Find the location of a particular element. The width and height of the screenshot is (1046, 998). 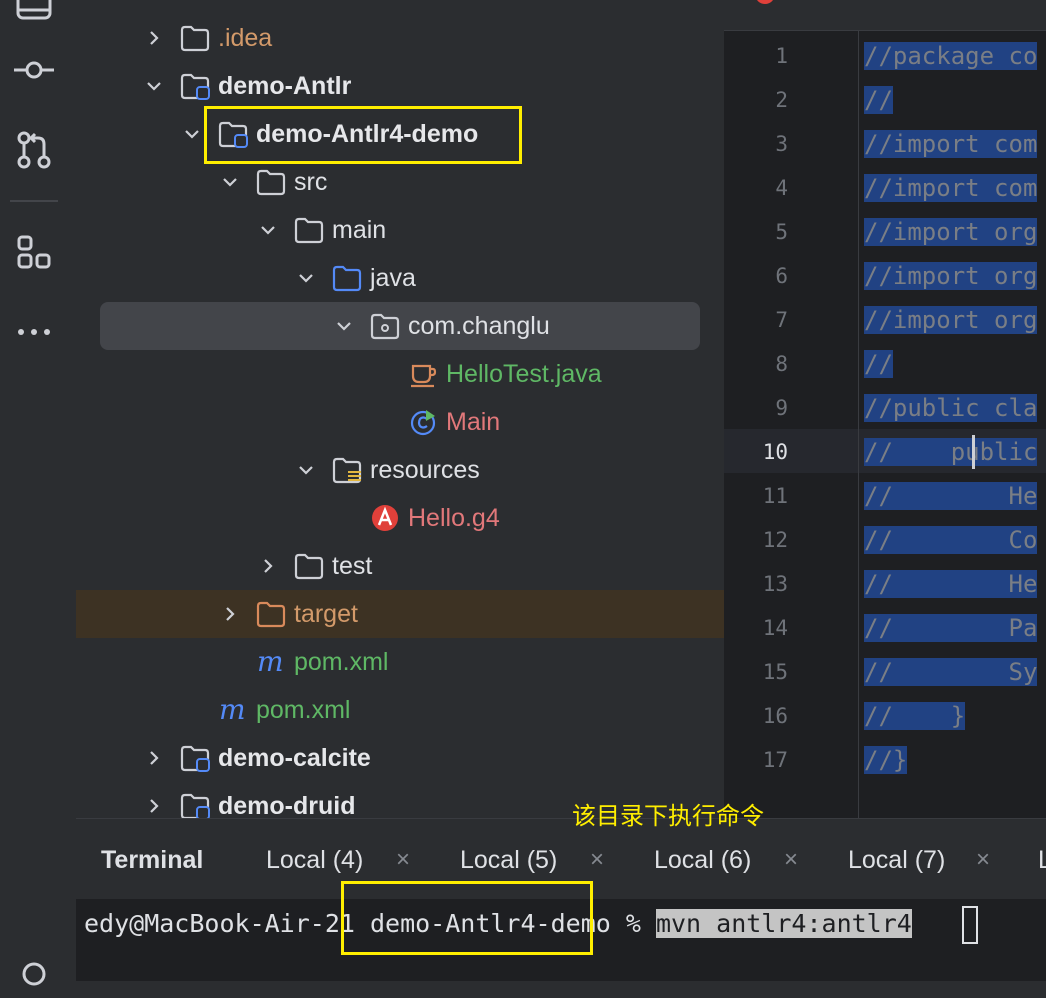

tree-item-main-class: Main is located at coordinates (400, 422).